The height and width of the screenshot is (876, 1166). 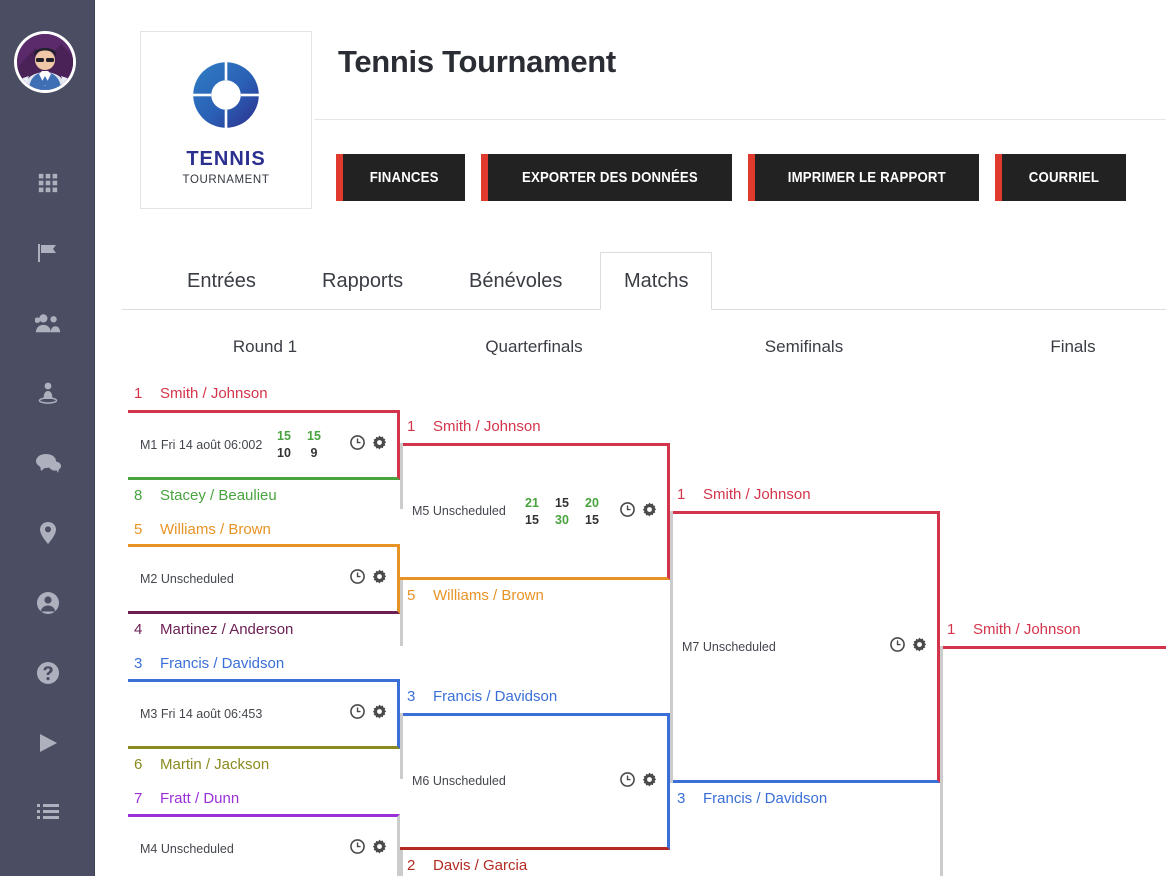 What do you see at coordinates (264, 445) in the screenshot?
I see `match-box-m1: M1 Fri 14 août 06:002 15 10 15 9` at bounding box center [264, 445].